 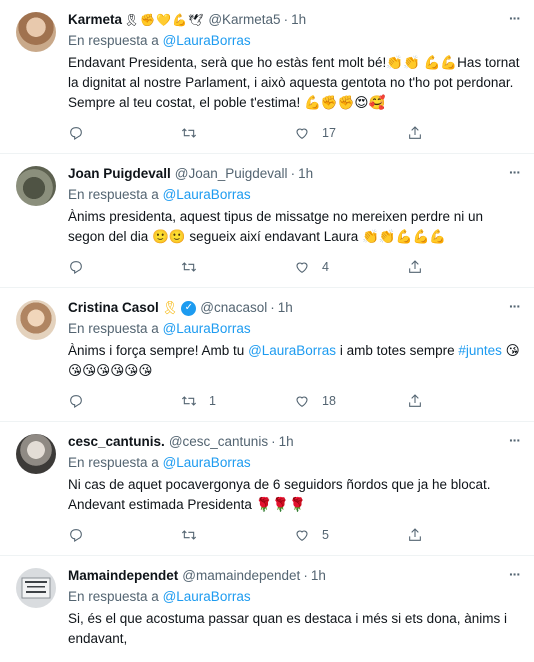 I want to click on author-handle: @Karmeta5, so click(x=244, y=20).